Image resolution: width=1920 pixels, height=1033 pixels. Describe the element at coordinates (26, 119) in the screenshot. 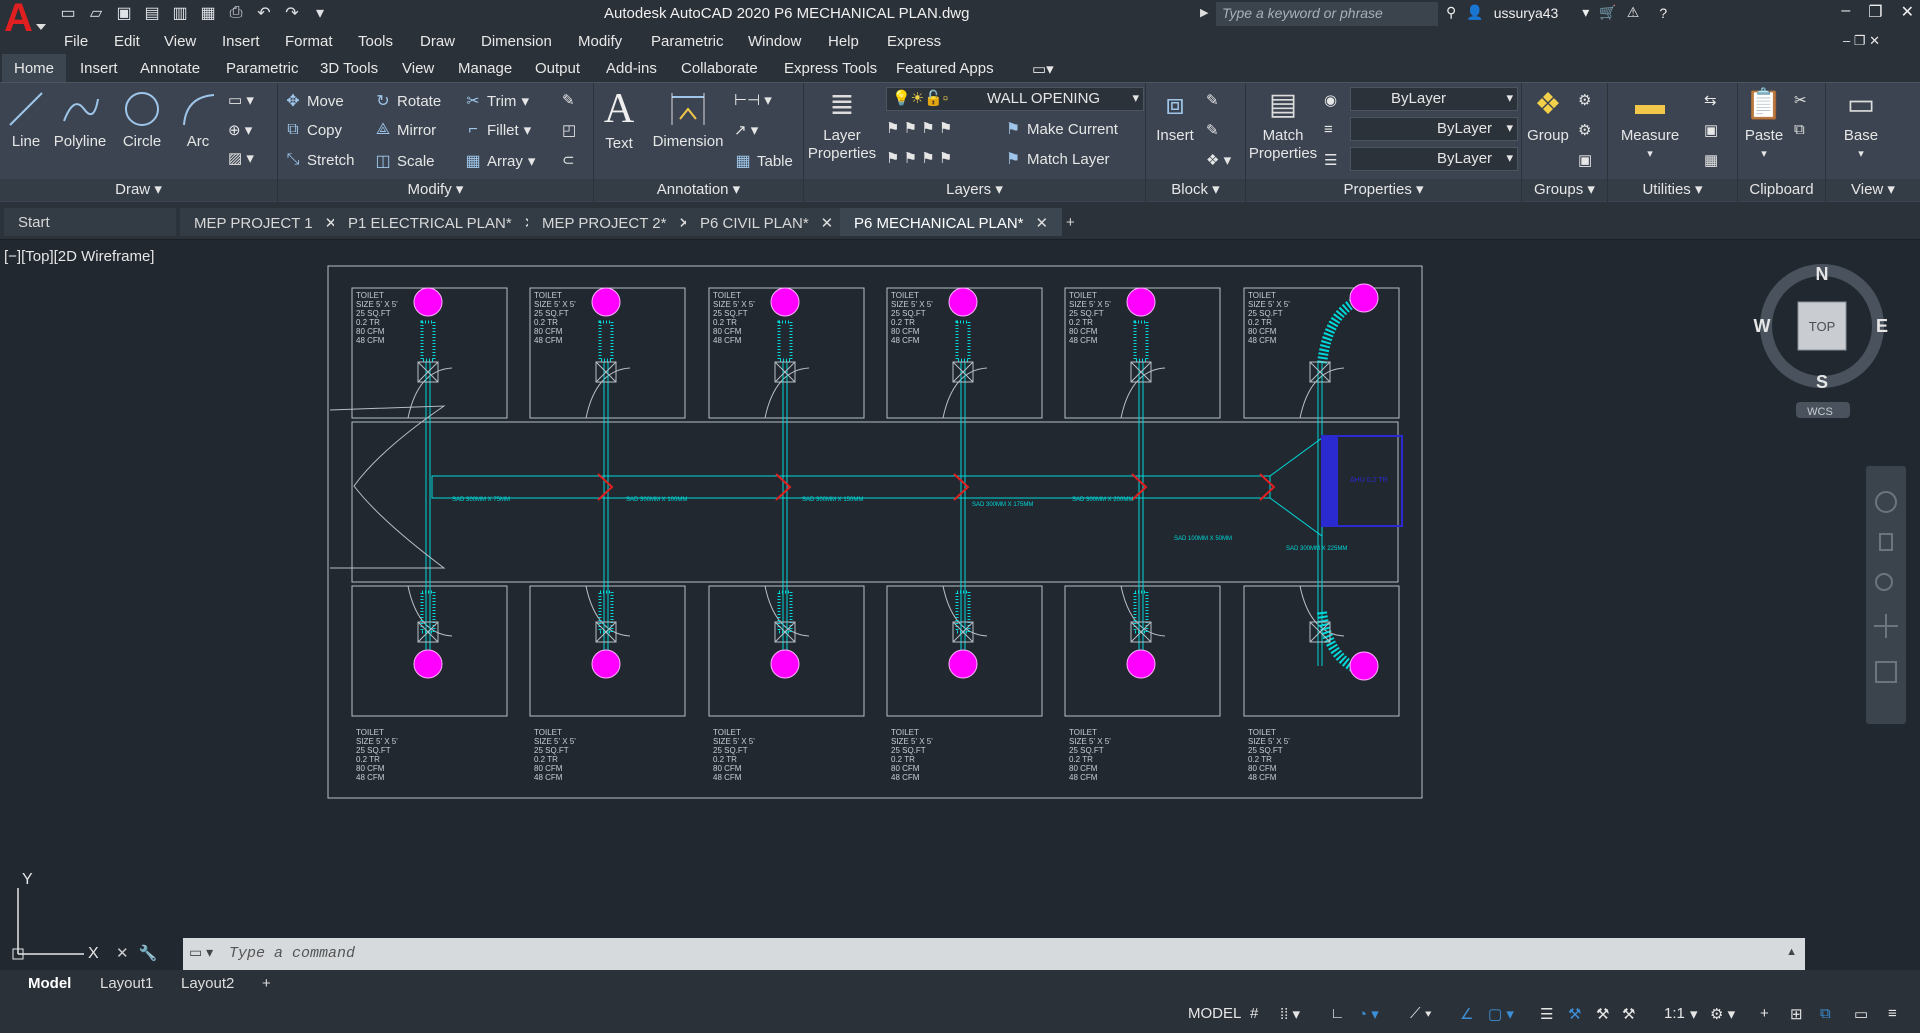

I see `line-button: Line` at that location.